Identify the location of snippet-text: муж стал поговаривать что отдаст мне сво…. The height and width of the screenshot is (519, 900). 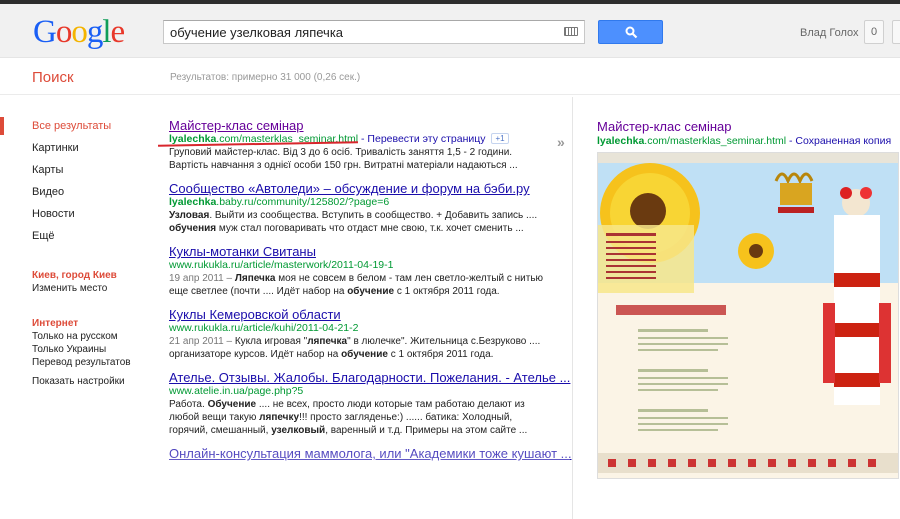
(370, 228).